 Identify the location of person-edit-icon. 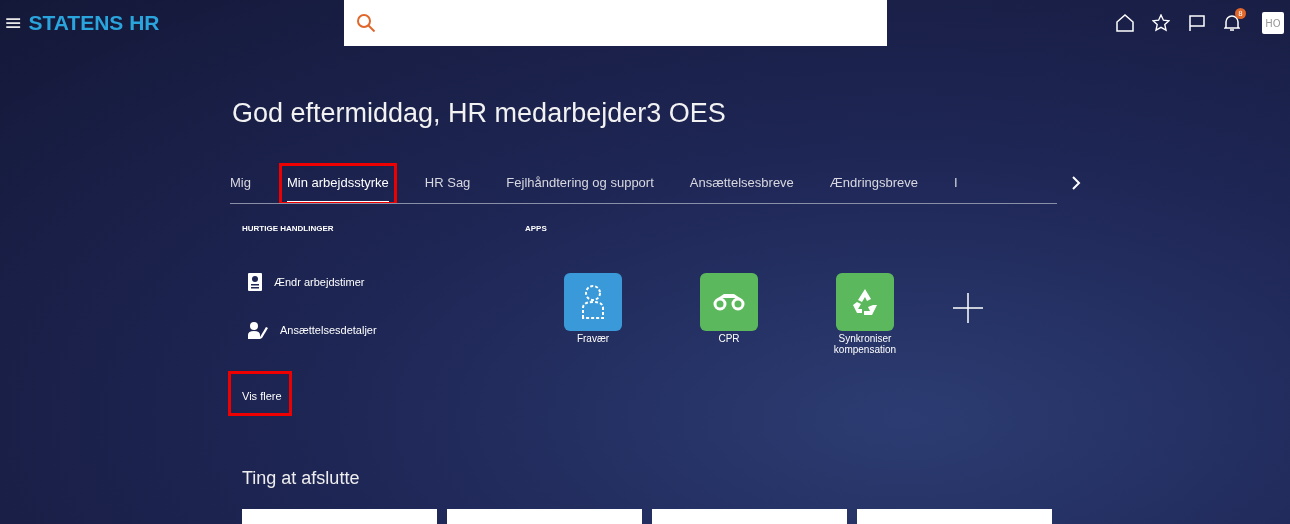
(258, 330).